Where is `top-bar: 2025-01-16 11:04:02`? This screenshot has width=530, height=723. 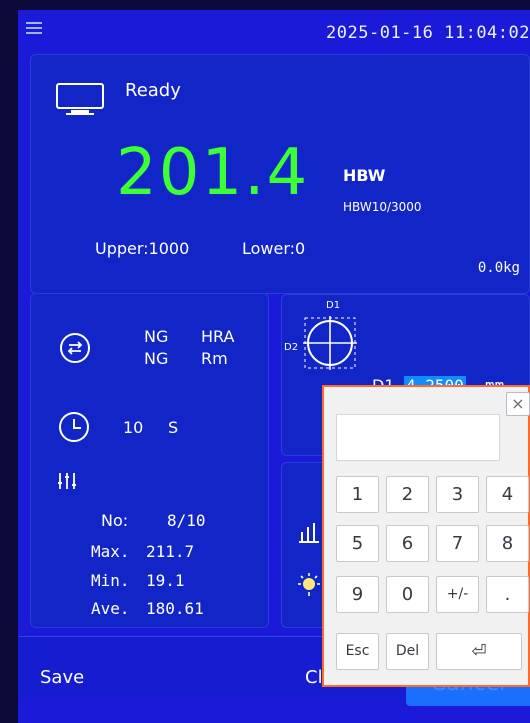
top-bar: 2025-01-16 11:04:02 is located at coordinates (274, 32).